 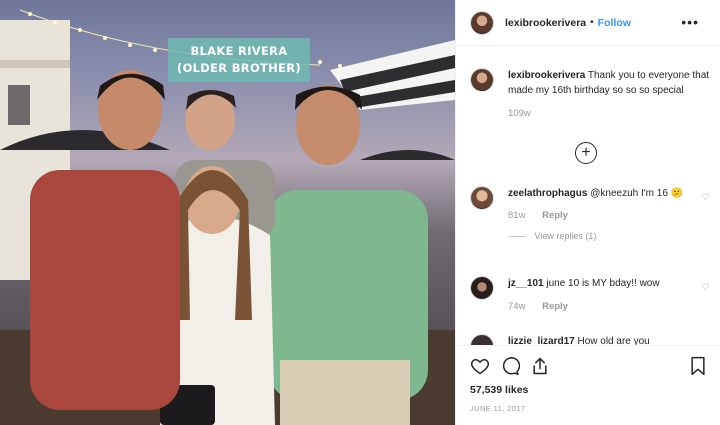 What do you see at coordinates (586, 153) in the screenshot?
I see `plus-circle-icon: +` at bounding box center [586, 153].